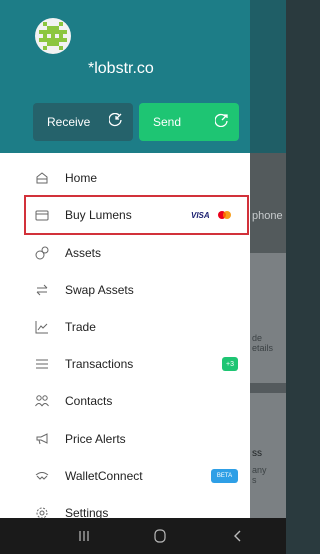  Describe the element at coordinates (99, 290) in the screenshot. I see `menu-item-label: Swap Assets` at that location.